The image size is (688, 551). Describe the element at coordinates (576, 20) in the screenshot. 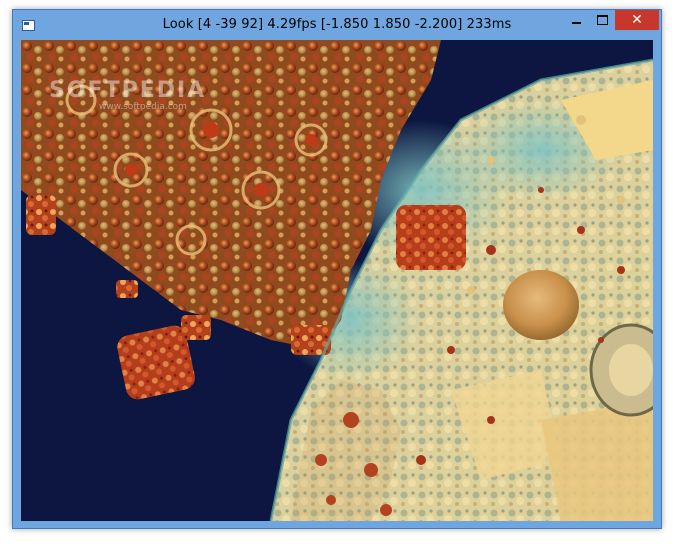

I see `minimize-button` at that location.